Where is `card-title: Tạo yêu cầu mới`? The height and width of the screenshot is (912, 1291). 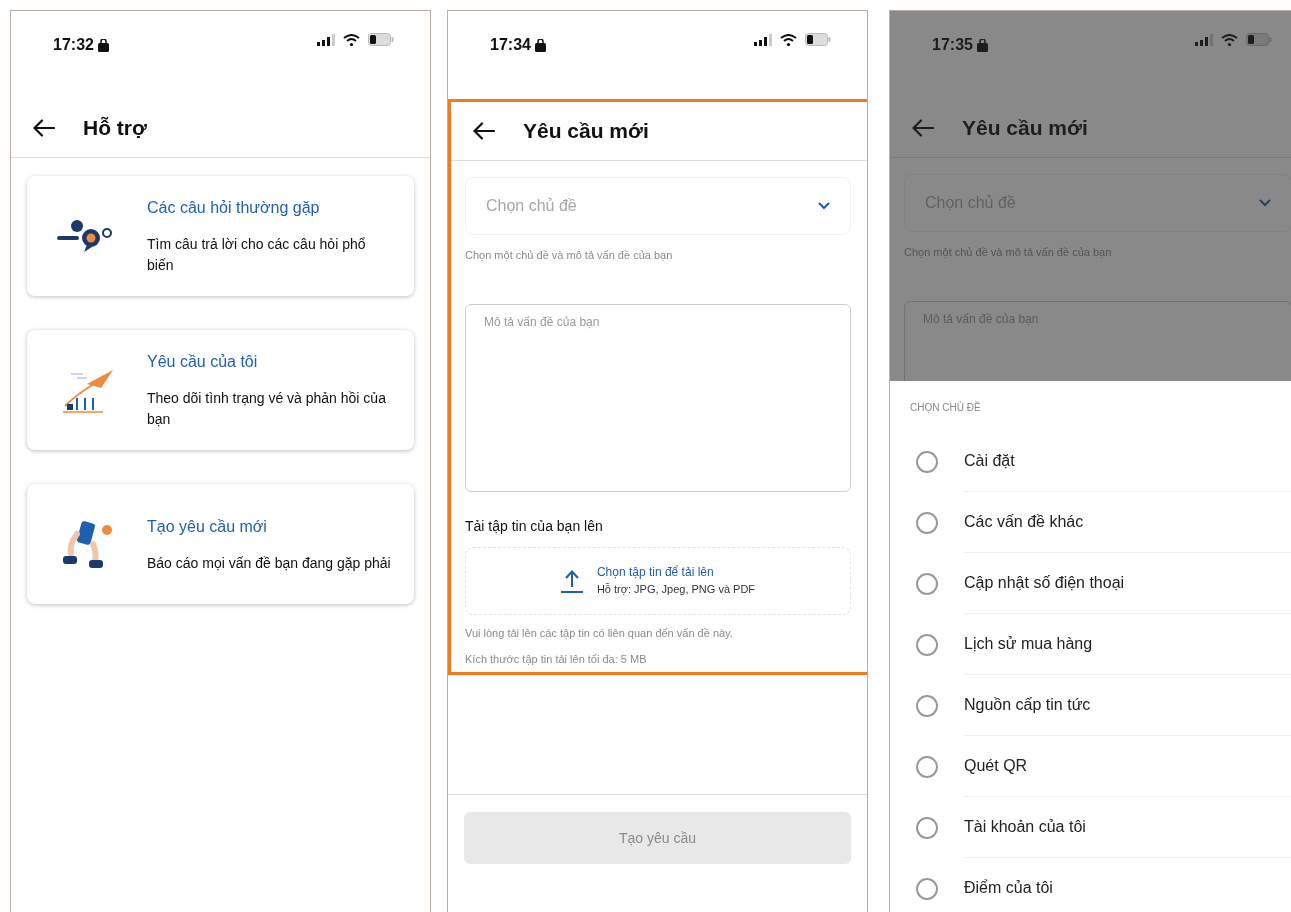
card-title: Tạo yêu cầu mới is located at coordinates (207, 526).